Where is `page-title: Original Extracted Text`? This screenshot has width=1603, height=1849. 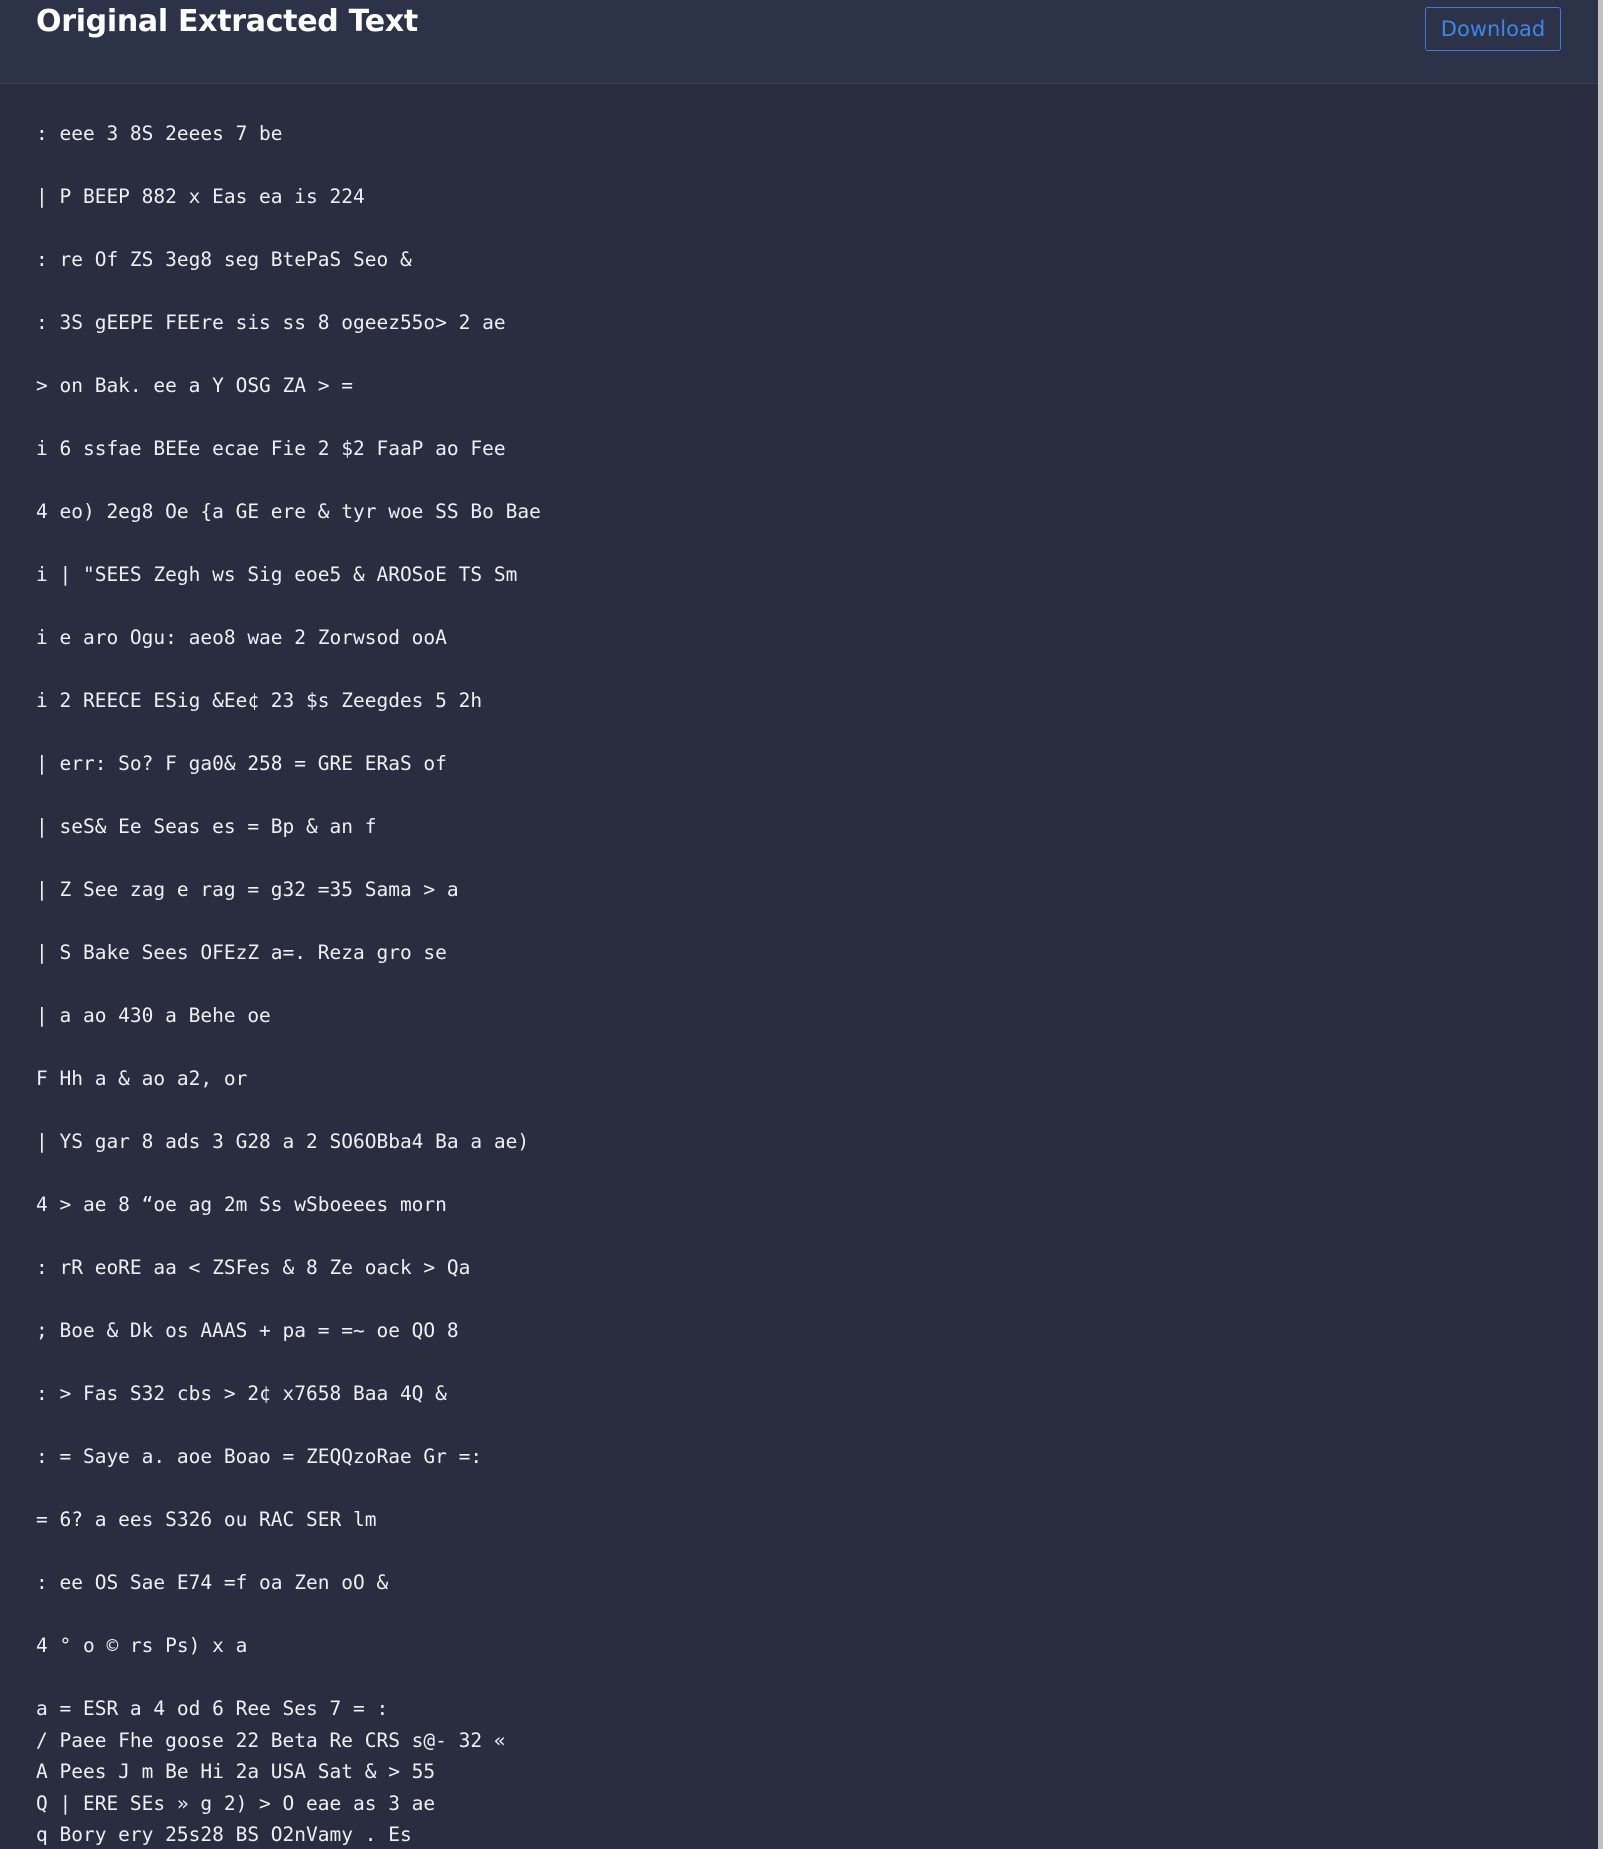
page-title: Original Extracted Text is located at coordinates (227, 21).